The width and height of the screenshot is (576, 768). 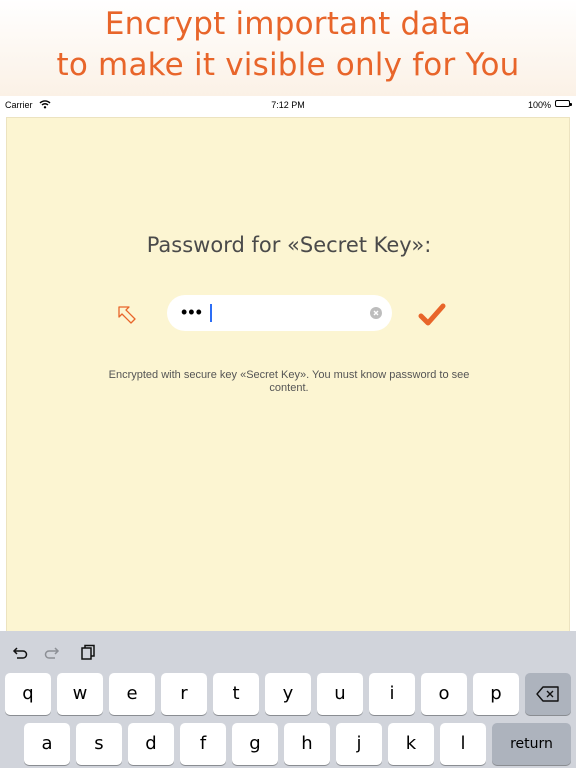 What do you see at coordinates (432, 315) in the screenshot?
I see `checkmark-icon` at bounding box center [432, 315].